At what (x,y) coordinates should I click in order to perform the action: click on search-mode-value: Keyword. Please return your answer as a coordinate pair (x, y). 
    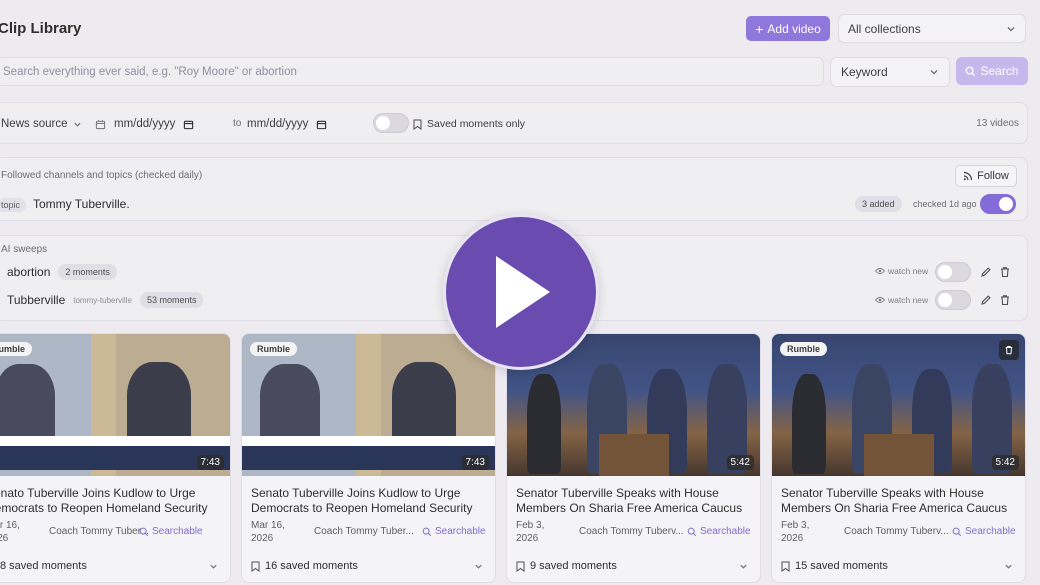
    Looking at the image, I should click on (864, 72).